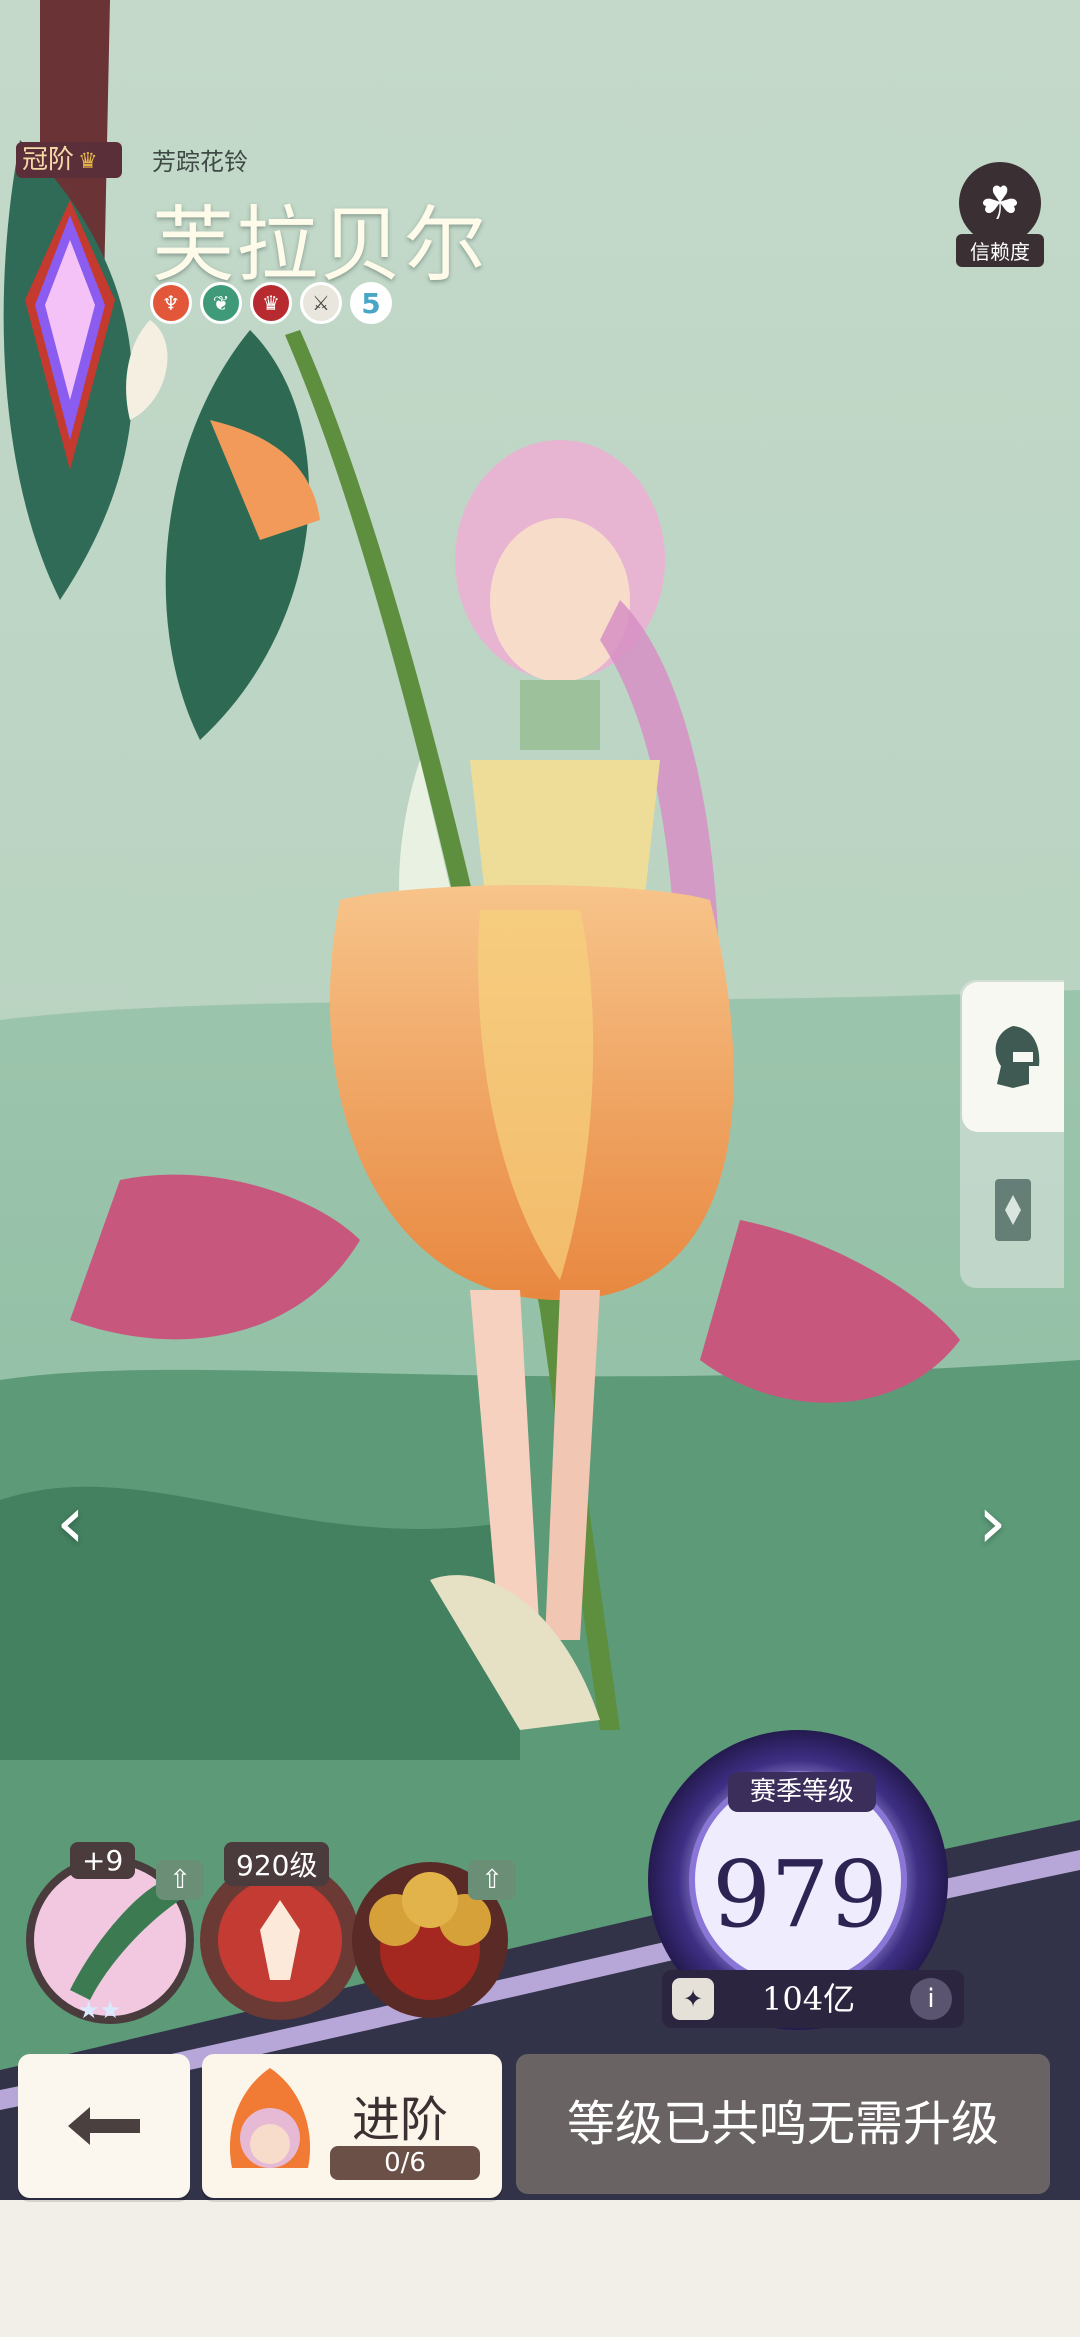  I want to click on clover-icon: ☘, so click(1000, 203).